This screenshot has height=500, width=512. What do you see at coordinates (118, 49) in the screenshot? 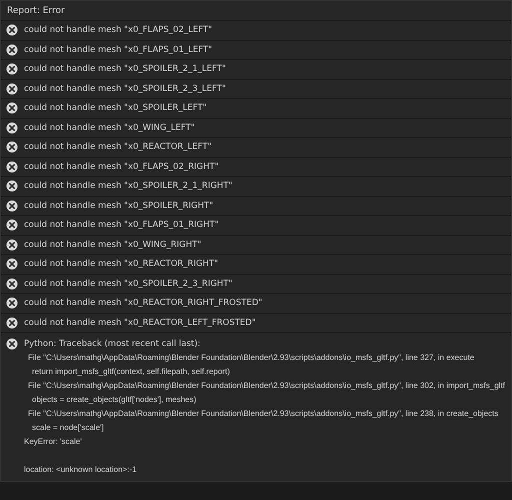
I see `error-message: could not handle mesh "x0_FLAPS_01_LEFT"` at bounding box center [118, 49].